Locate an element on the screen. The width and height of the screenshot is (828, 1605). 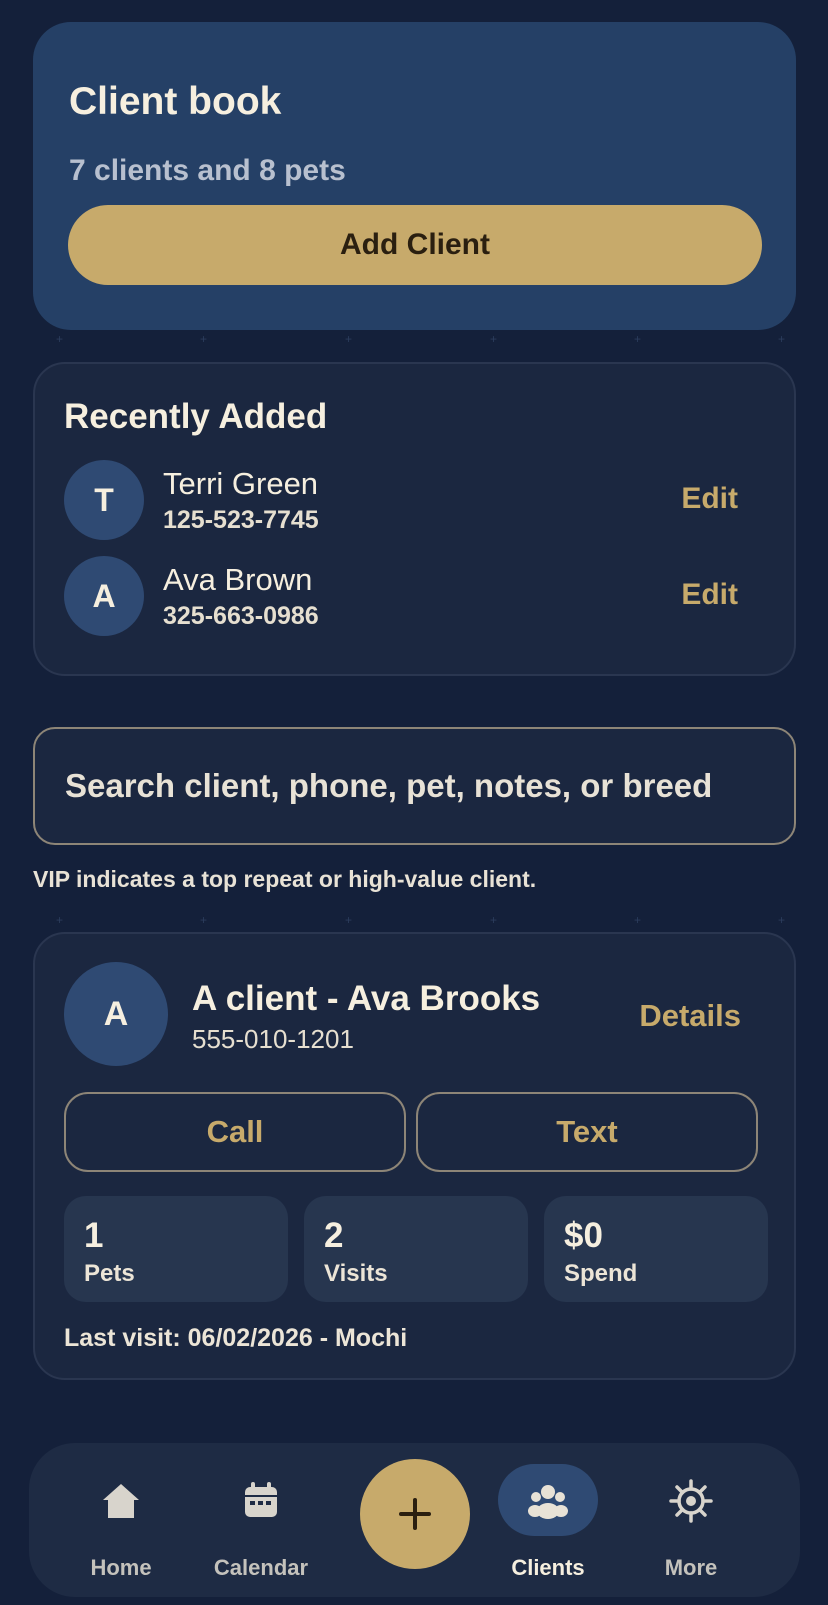
add-client-button: Add Client is located at coordinates (415, 245).